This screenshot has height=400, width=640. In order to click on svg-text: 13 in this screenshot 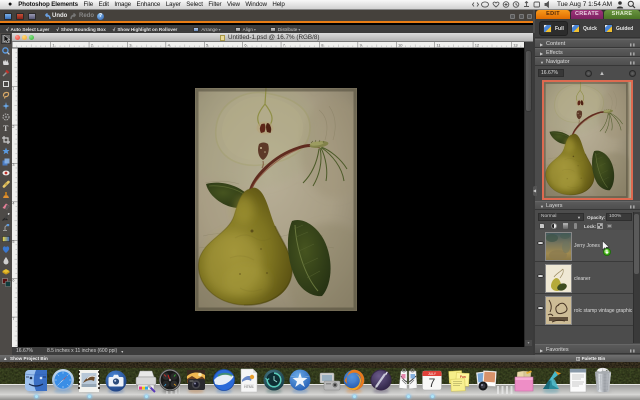, I will do `click(515, 45)`.